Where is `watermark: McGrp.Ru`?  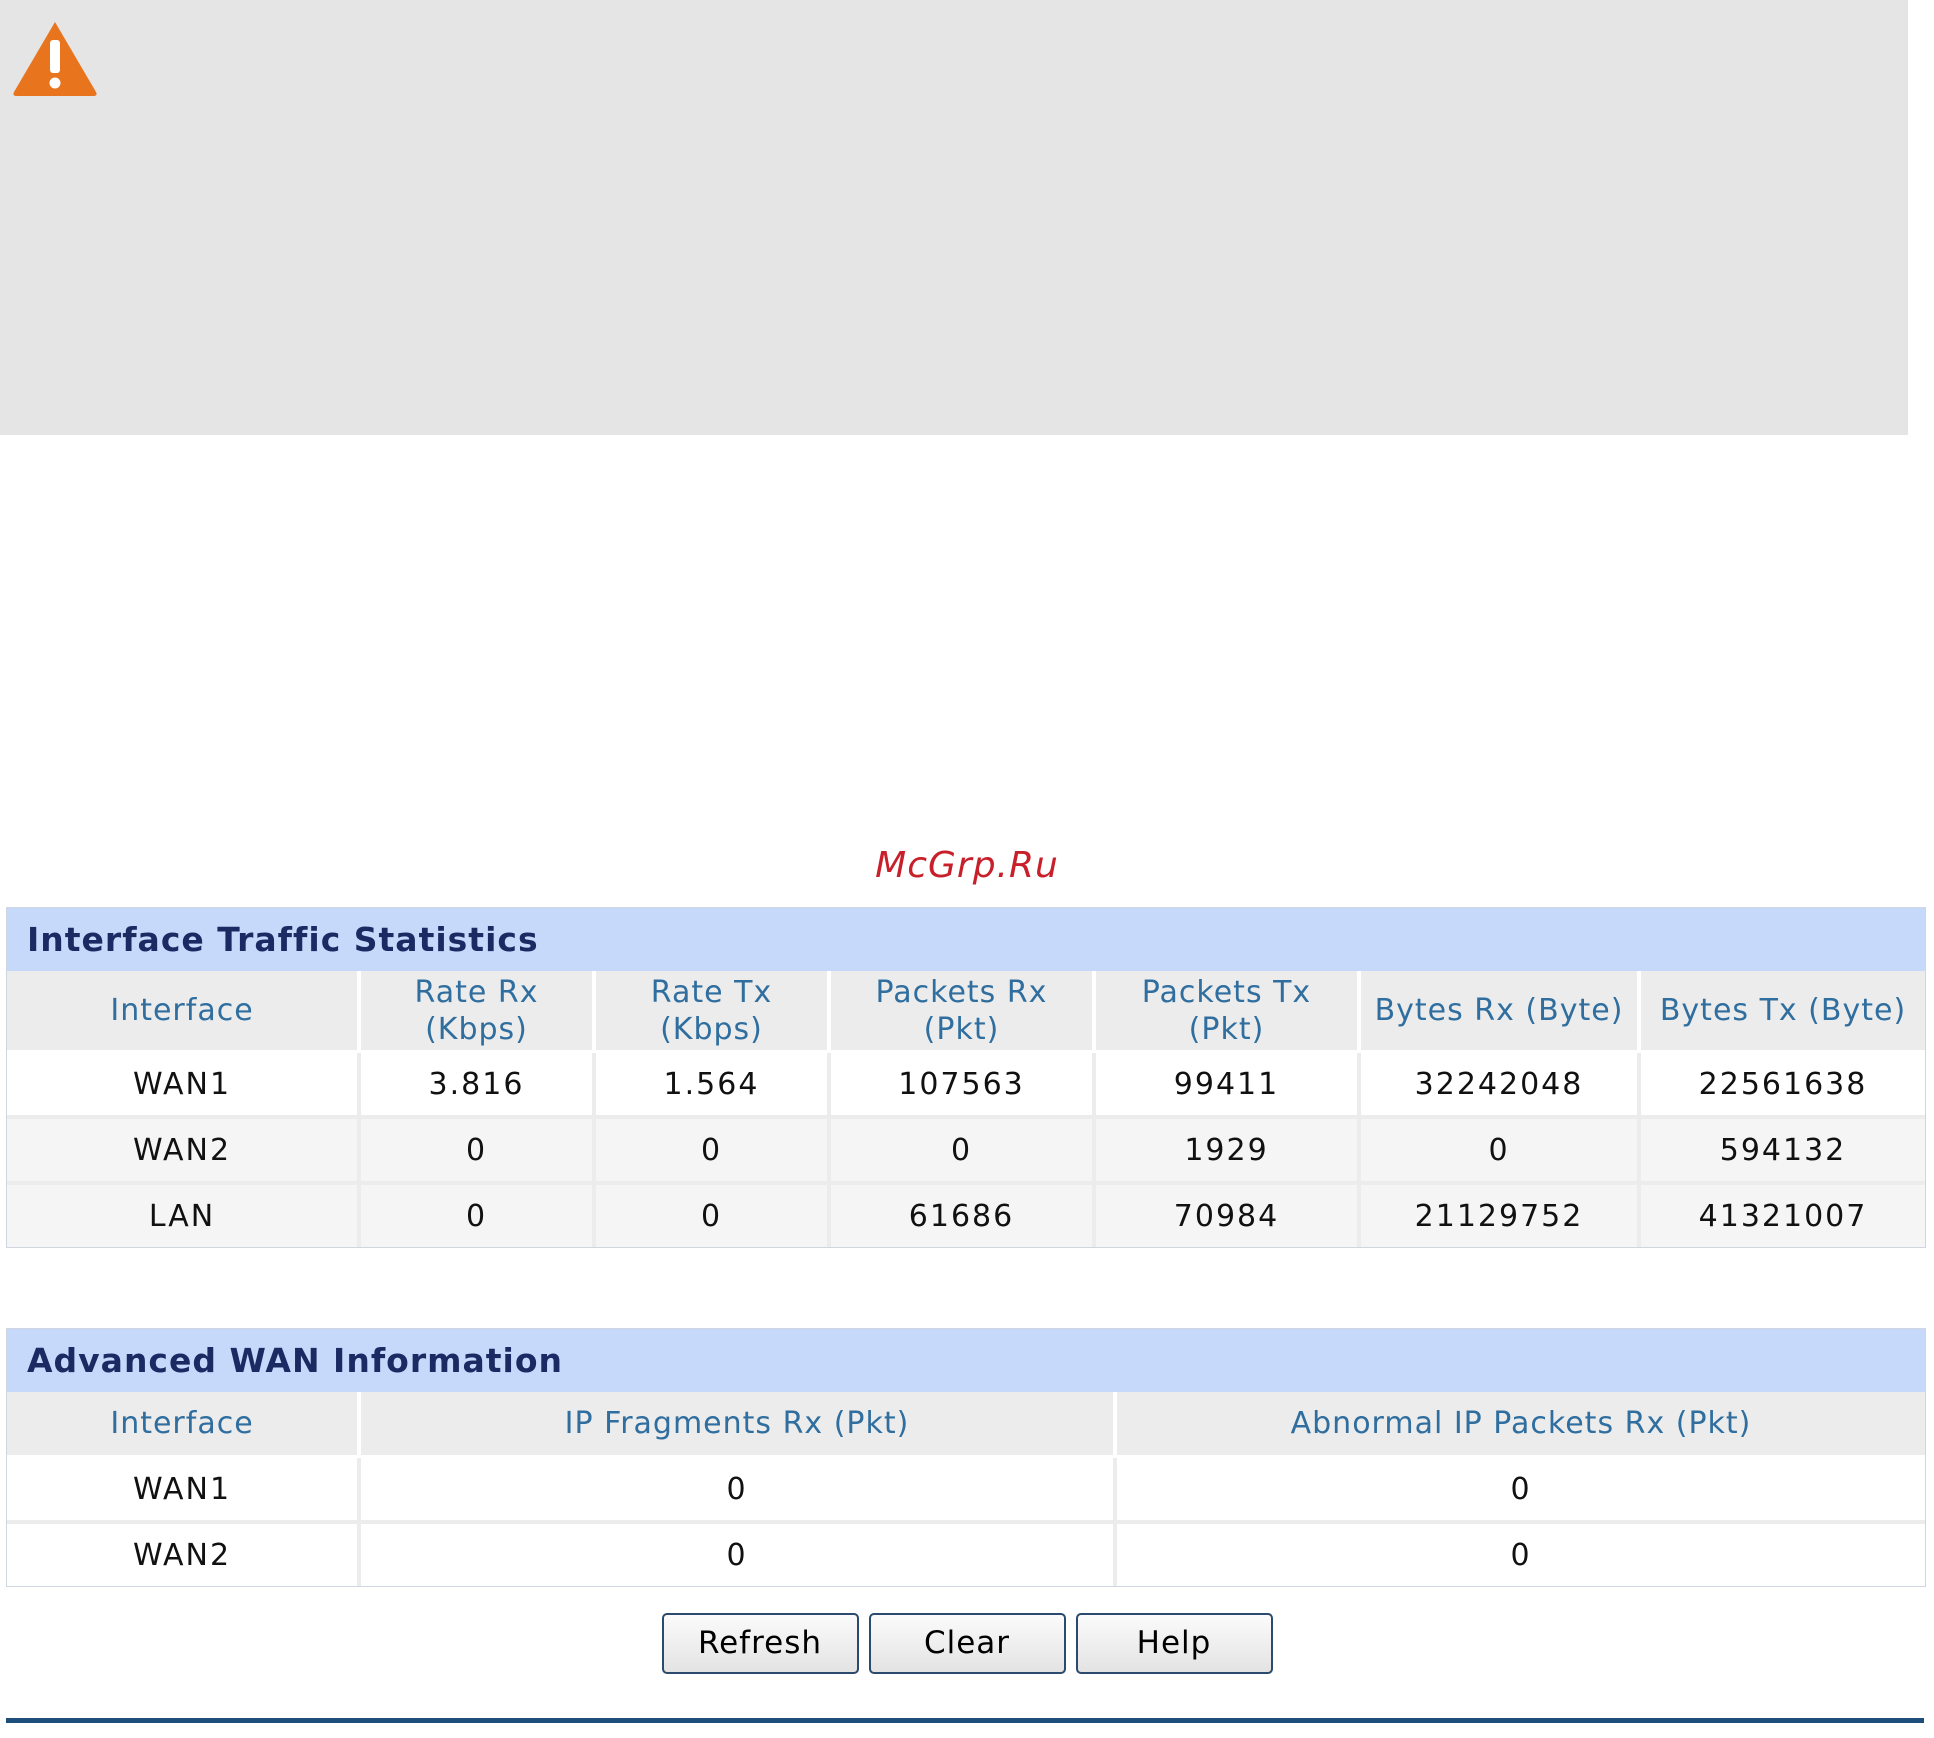 watermark: McGrp.Ru is located at coordinates (967, 865).